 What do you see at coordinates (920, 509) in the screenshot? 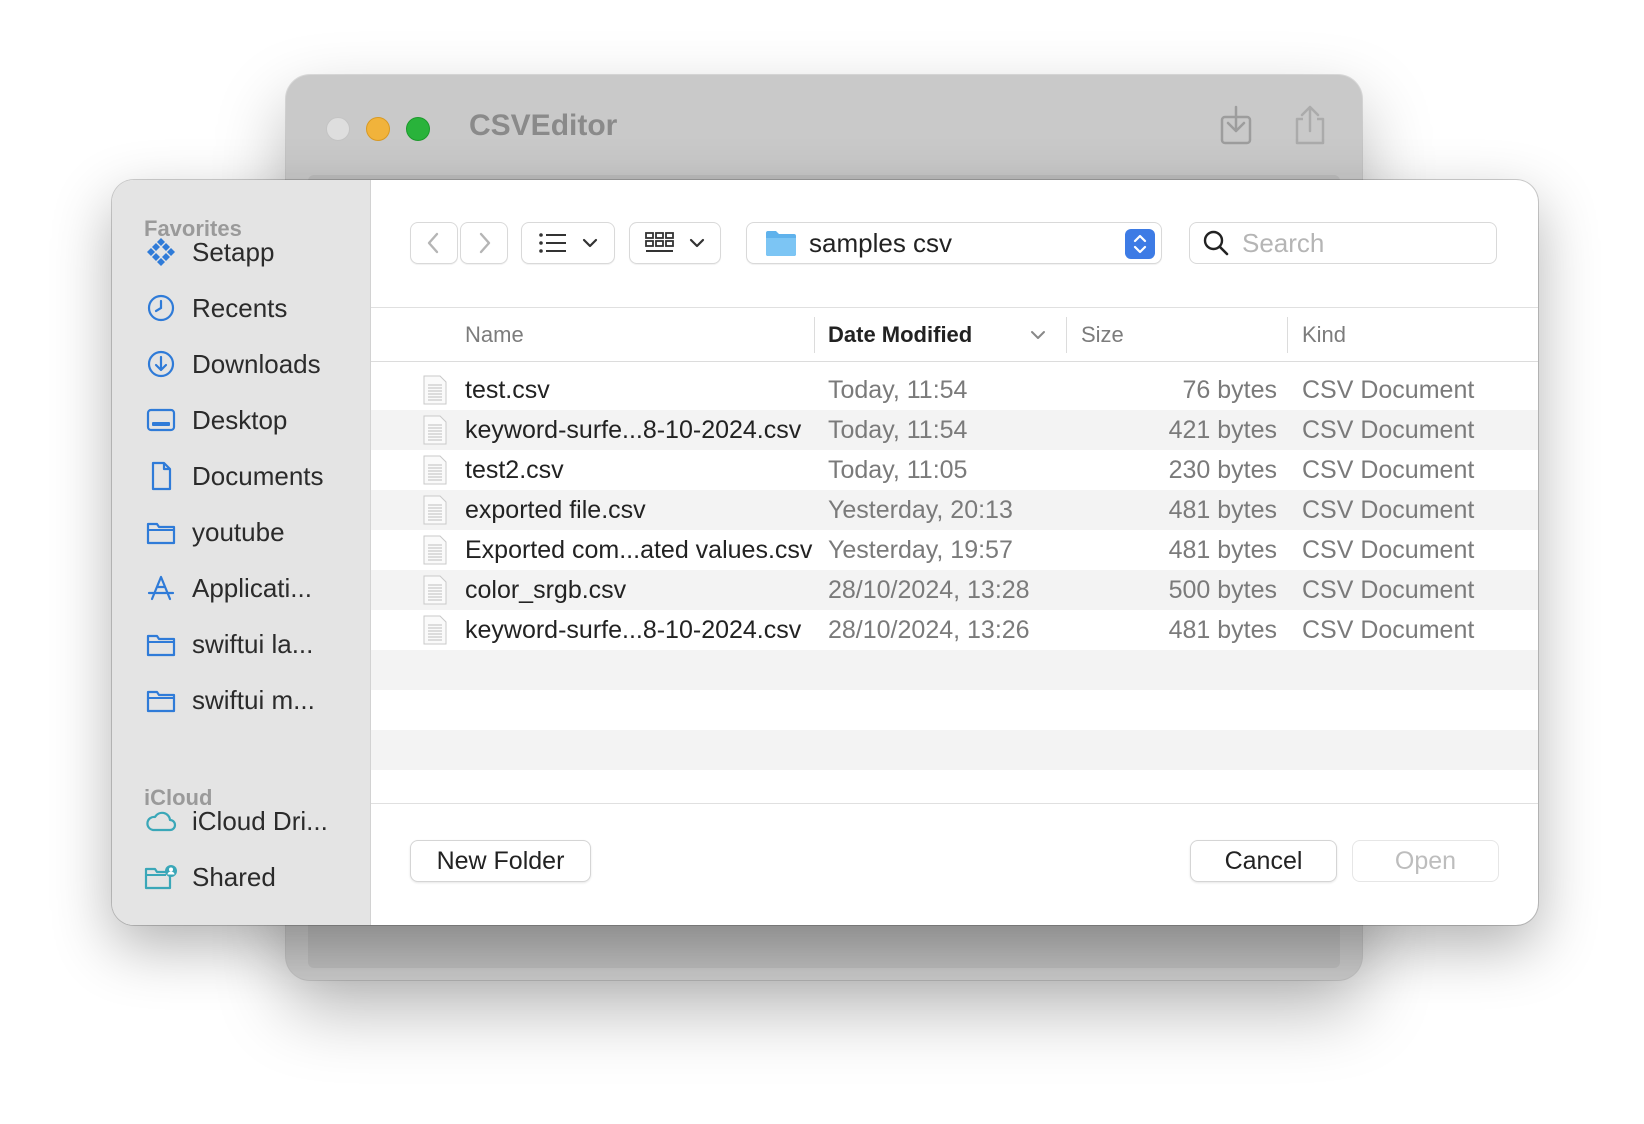
I see `file-date: Yesterday, 20:13` at bounding box center [920, 509].